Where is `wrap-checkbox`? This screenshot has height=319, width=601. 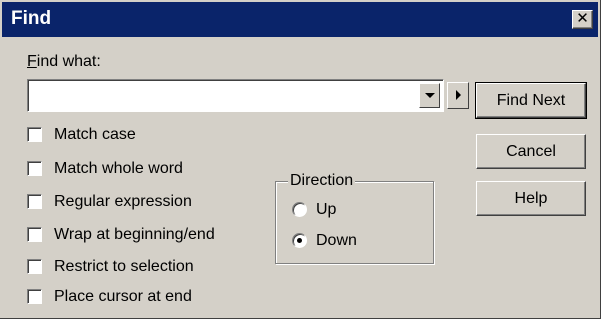
wrap-checkbox is located at coordinates (34, 234).